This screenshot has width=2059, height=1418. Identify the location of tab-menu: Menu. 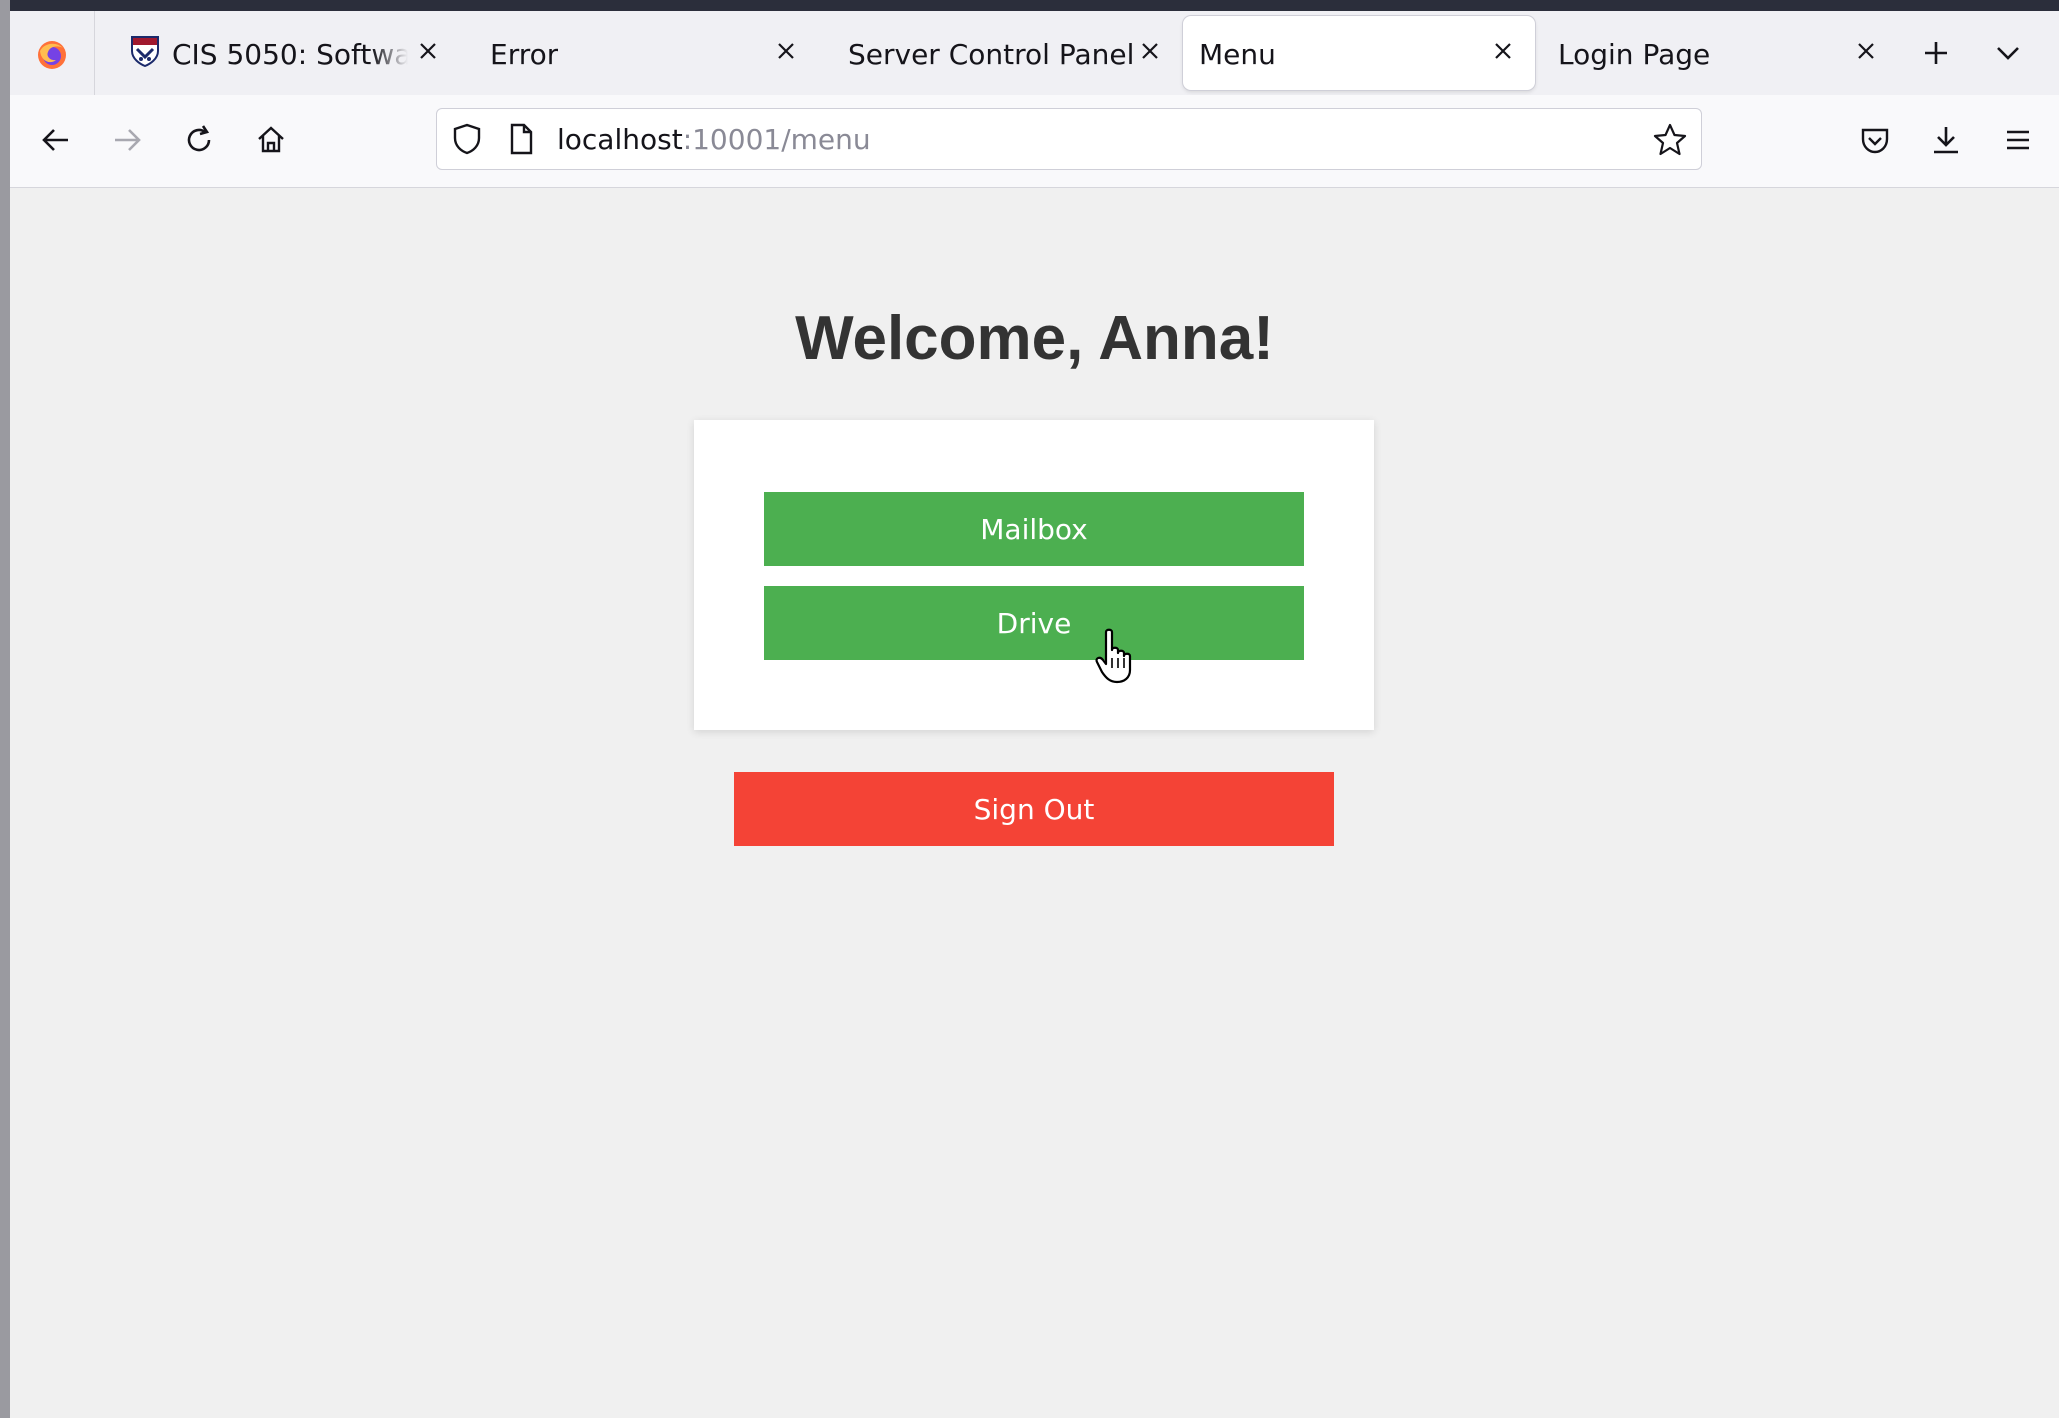
(1359, 53).